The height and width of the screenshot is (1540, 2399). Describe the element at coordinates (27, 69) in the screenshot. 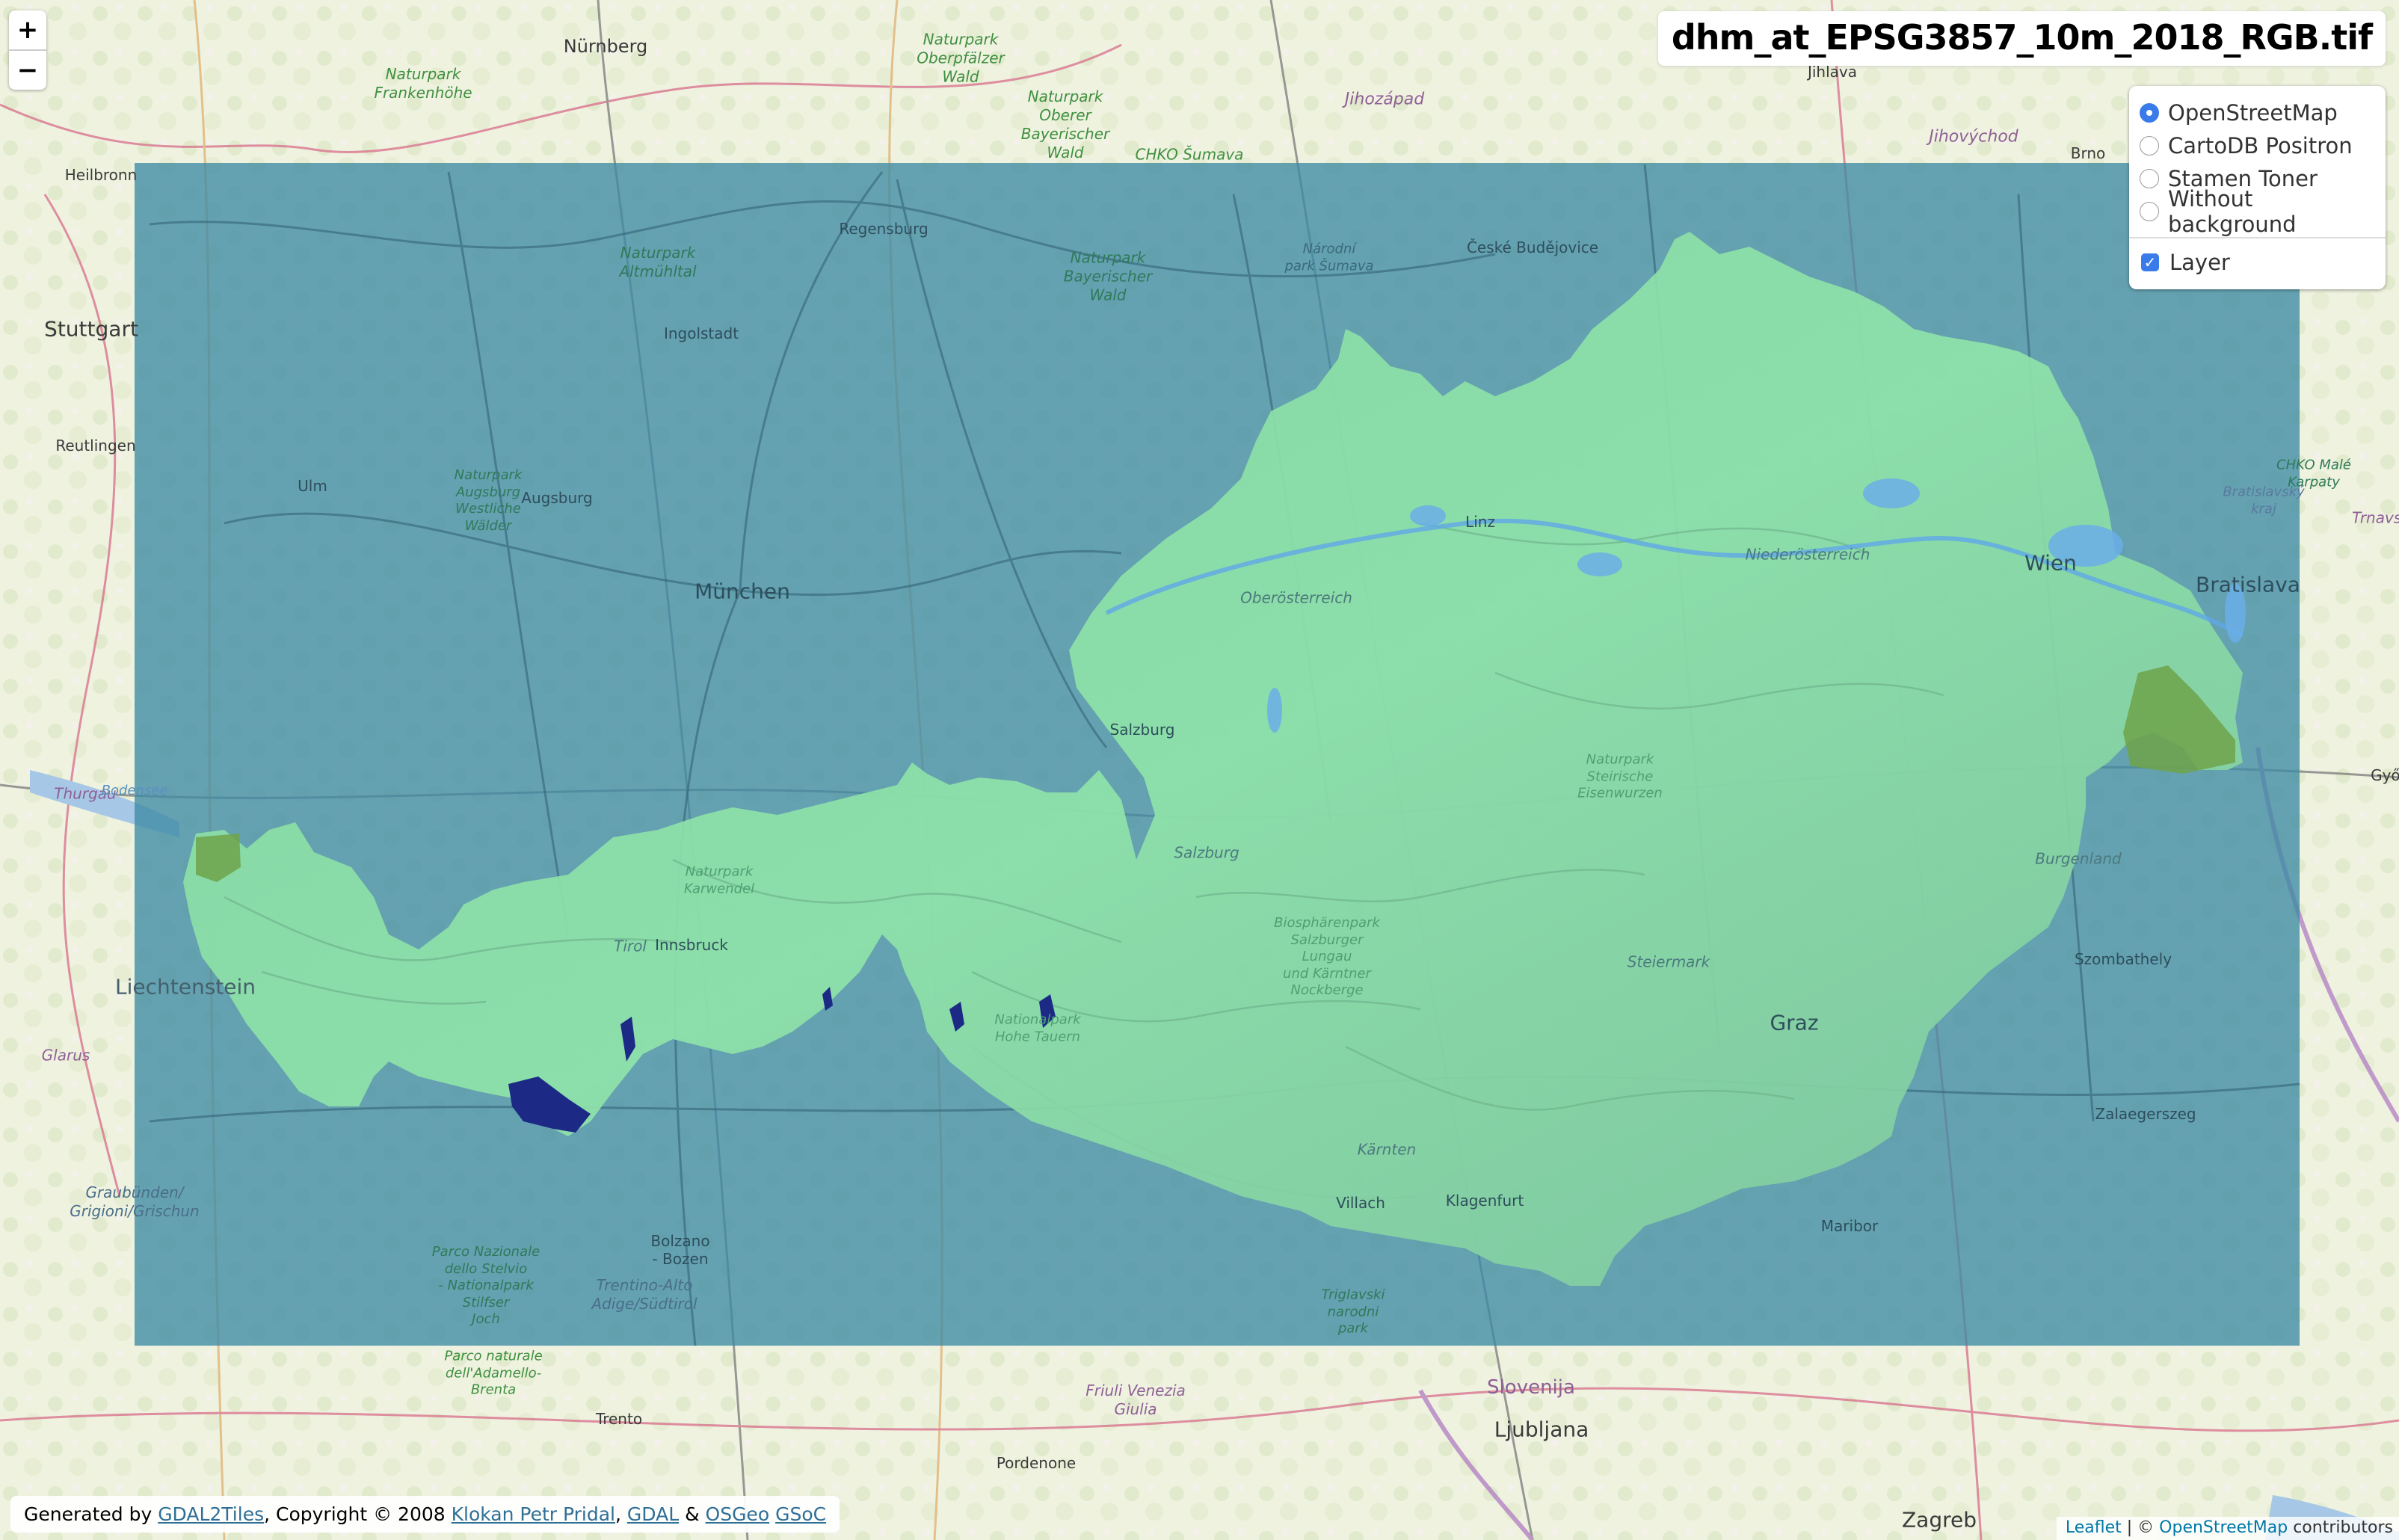

I see `zoom-out-button: −` at that location.